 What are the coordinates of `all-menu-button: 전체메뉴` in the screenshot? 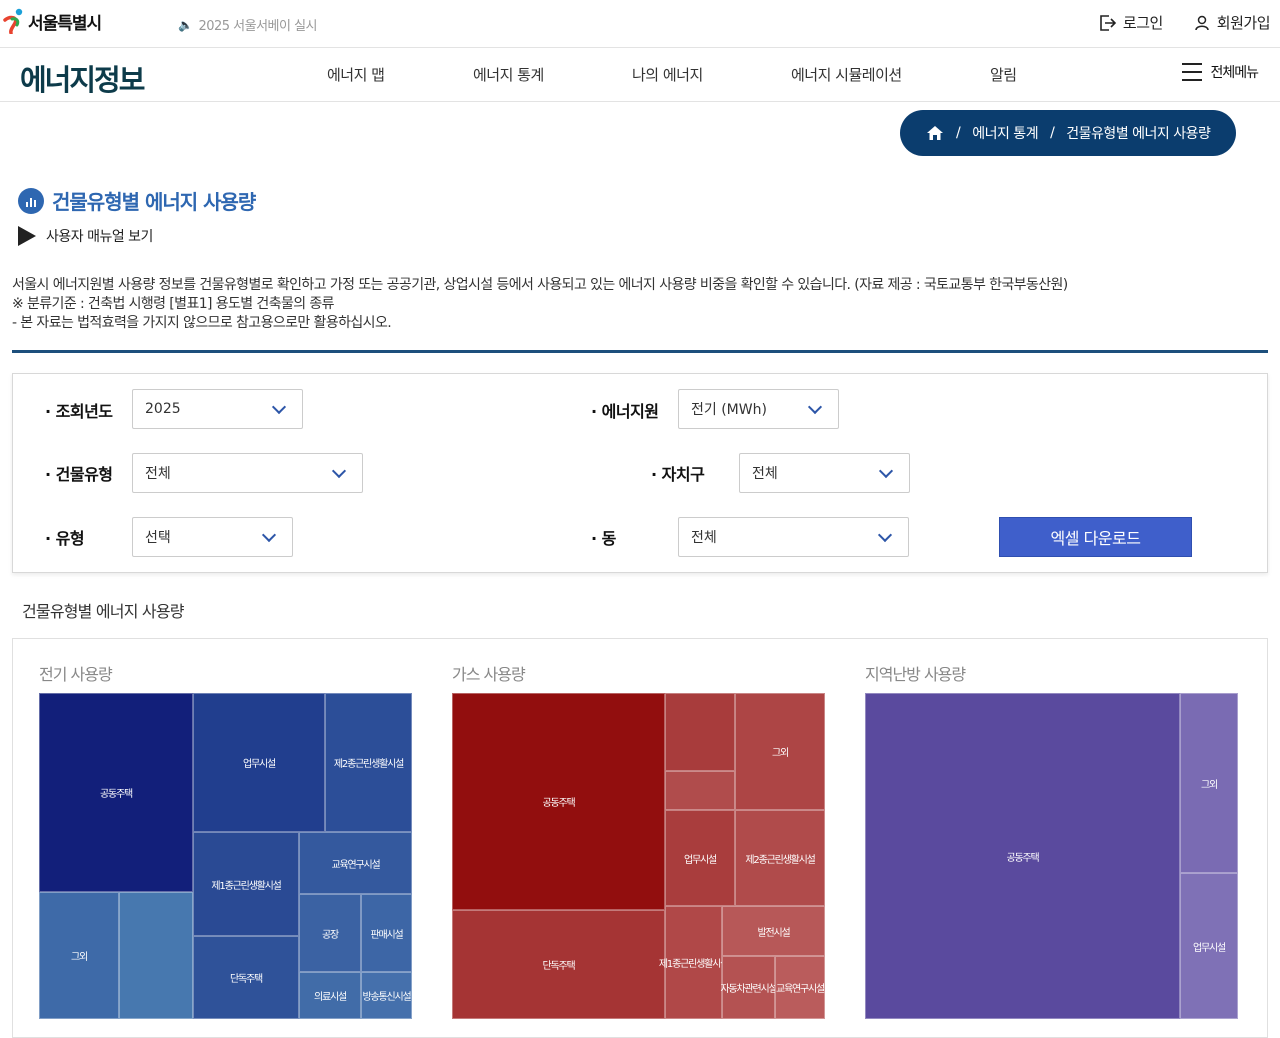 It's located at (1220, 72).